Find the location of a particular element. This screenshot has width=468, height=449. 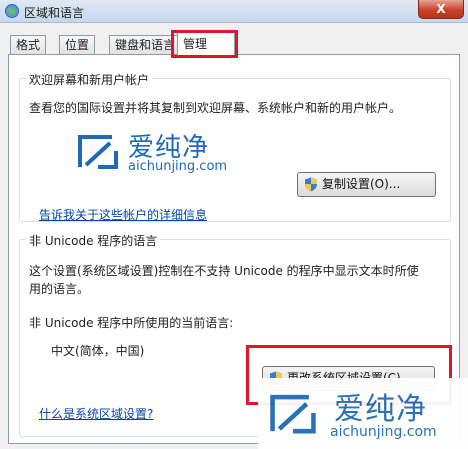

window-title: 区域和语言 is located at coordinates (54, 13).